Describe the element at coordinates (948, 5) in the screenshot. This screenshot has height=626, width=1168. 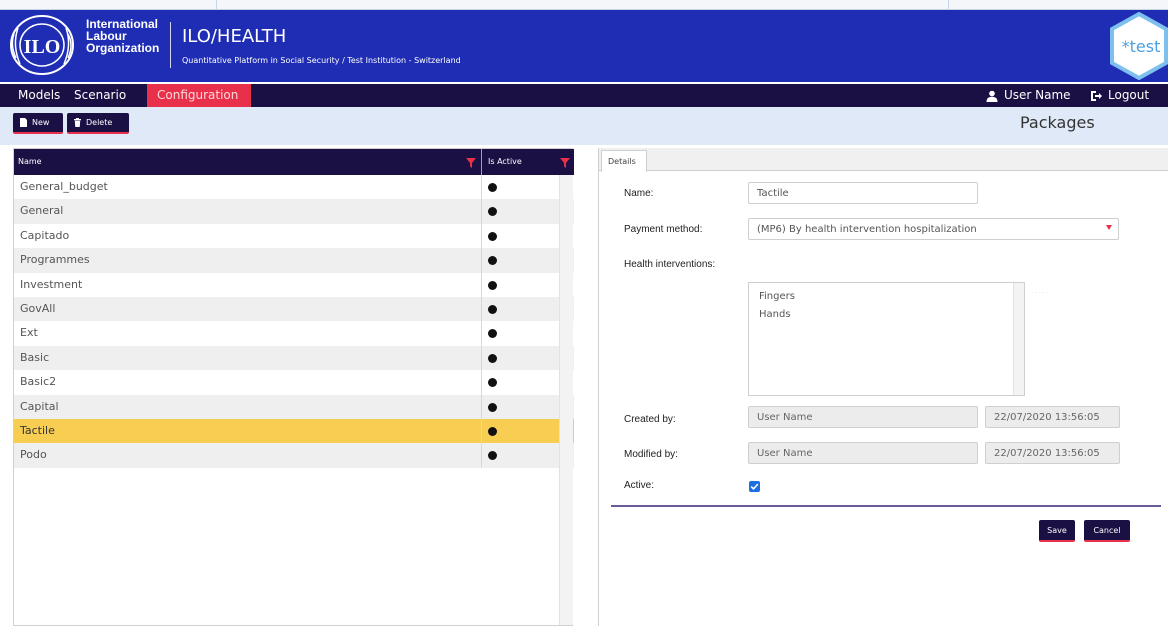
I see `strip-separator` at that location.